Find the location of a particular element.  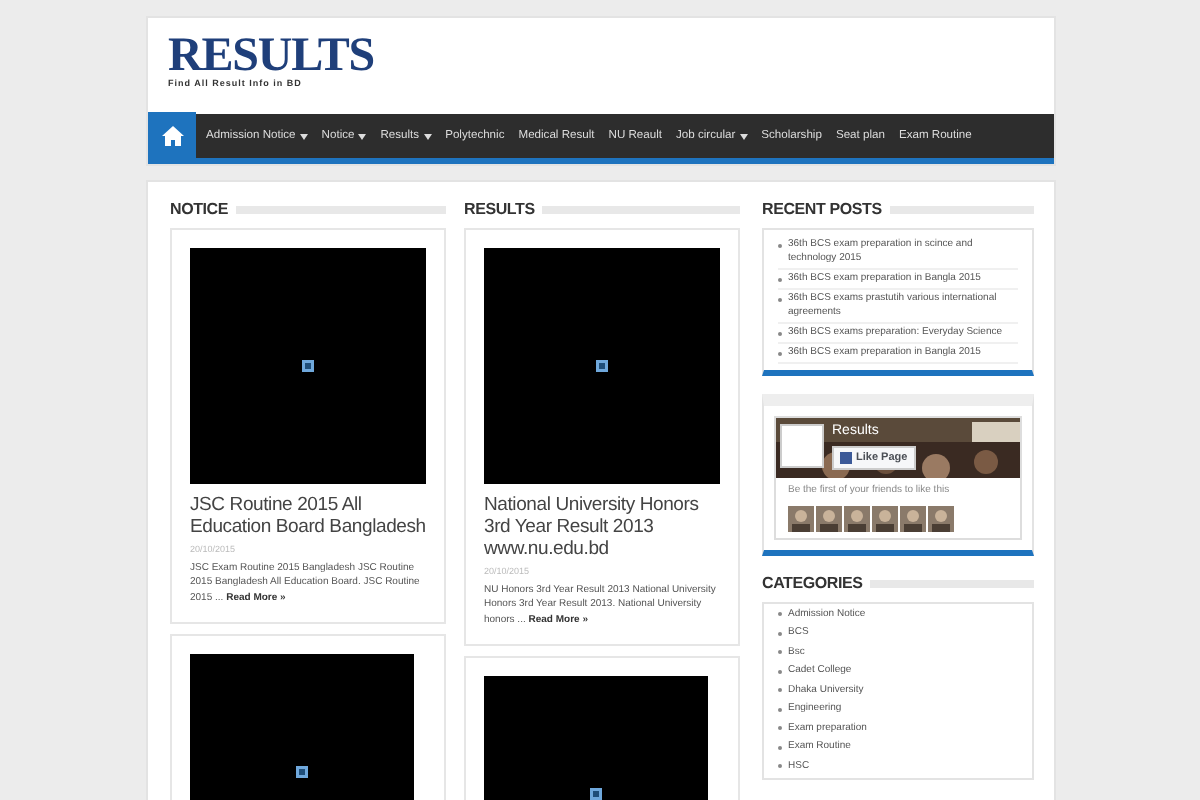

home-button is located at coordinates (172, 136).